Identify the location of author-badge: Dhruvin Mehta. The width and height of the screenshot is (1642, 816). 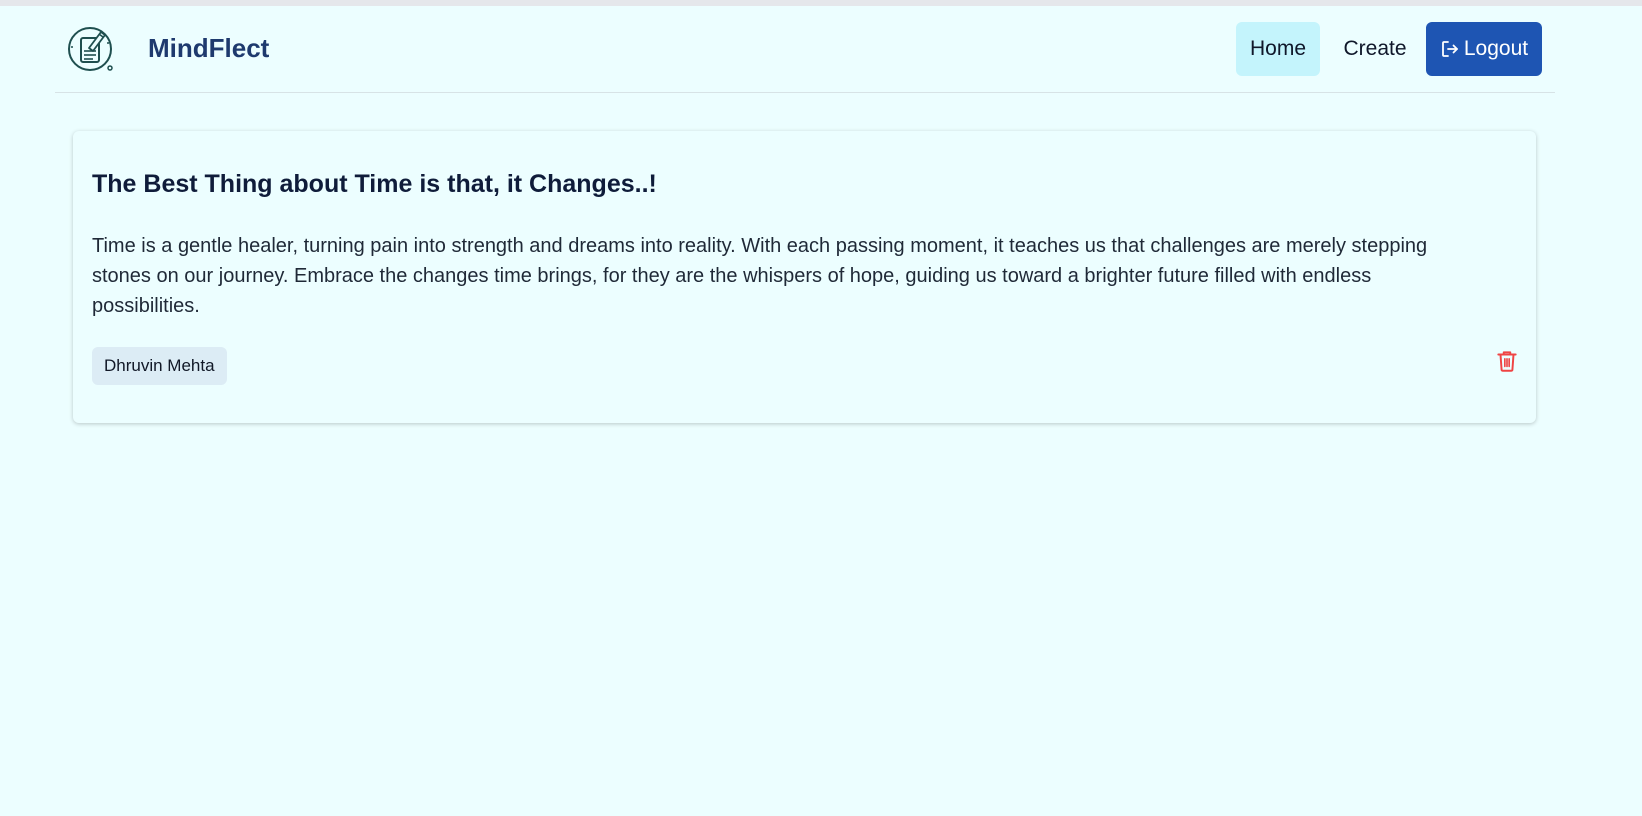
(159, 366).